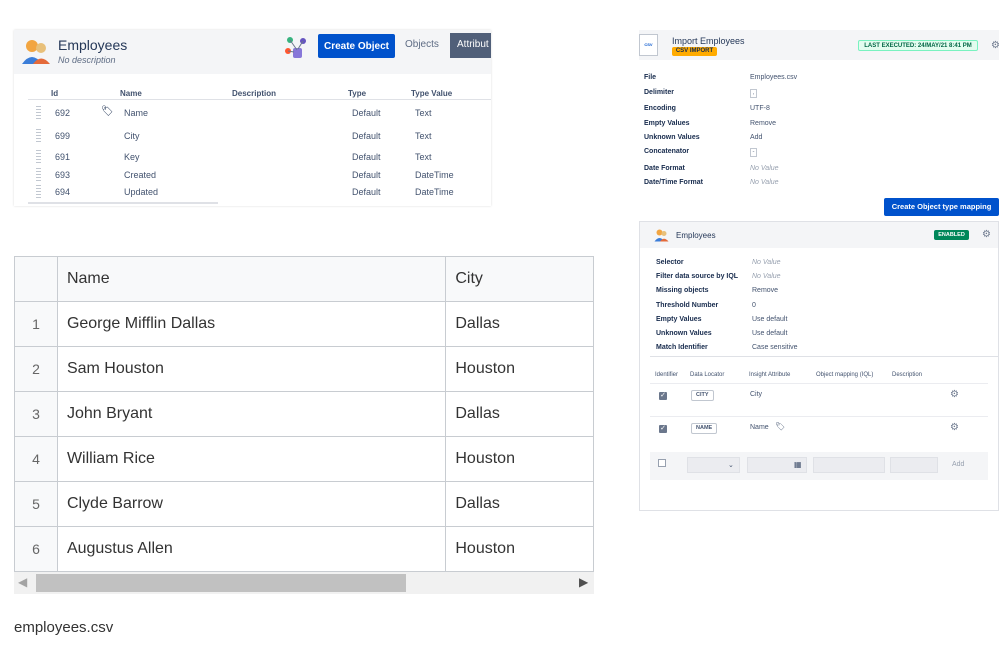 This screenshot has height=648, width=999. I want to click on row-number: 5, so click(36, 504).